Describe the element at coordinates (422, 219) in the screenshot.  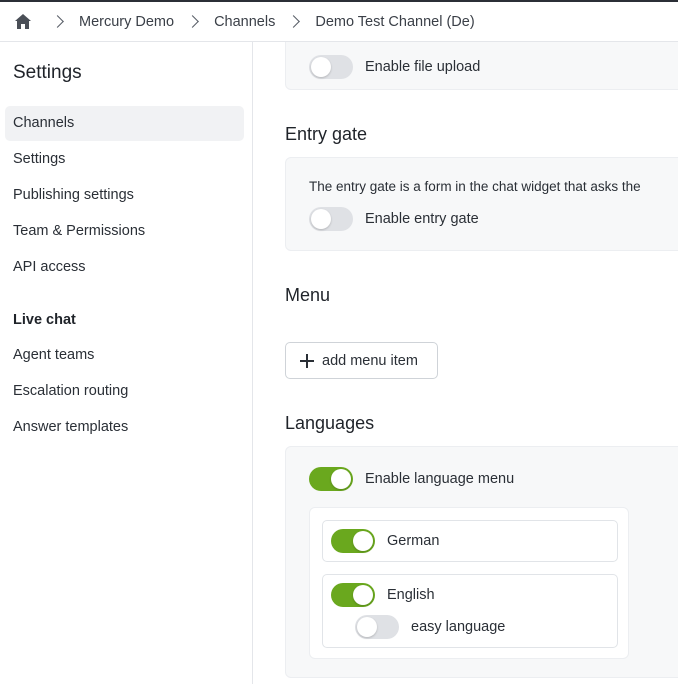
I see `entry-gate-label: Enable entry gate` at that location.